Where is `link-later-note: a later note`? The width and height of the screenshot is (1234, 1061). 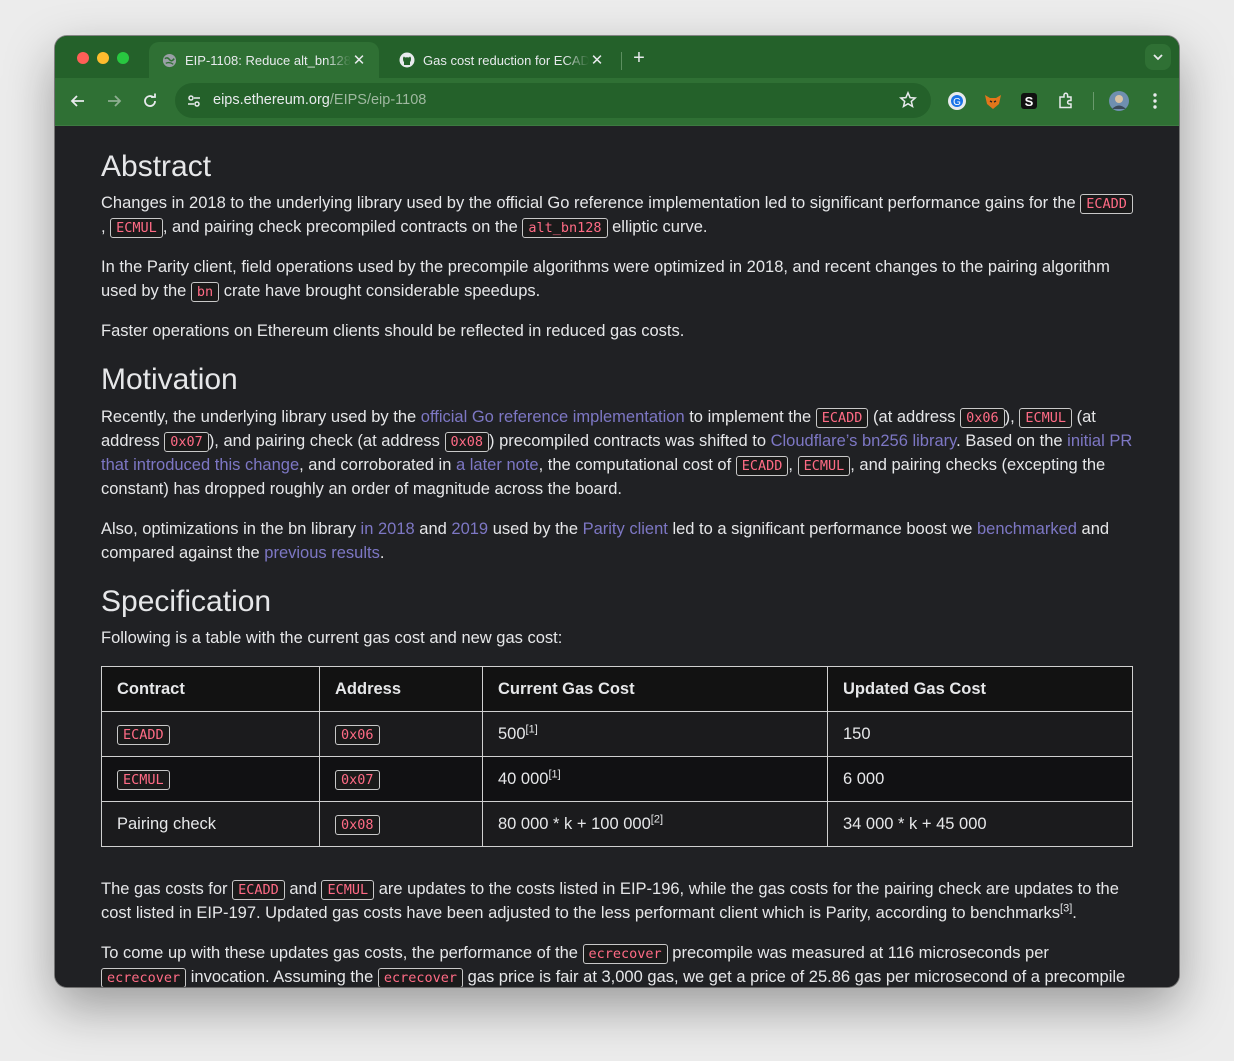
link-later-note: a later note is located at coordinates (497, 465).